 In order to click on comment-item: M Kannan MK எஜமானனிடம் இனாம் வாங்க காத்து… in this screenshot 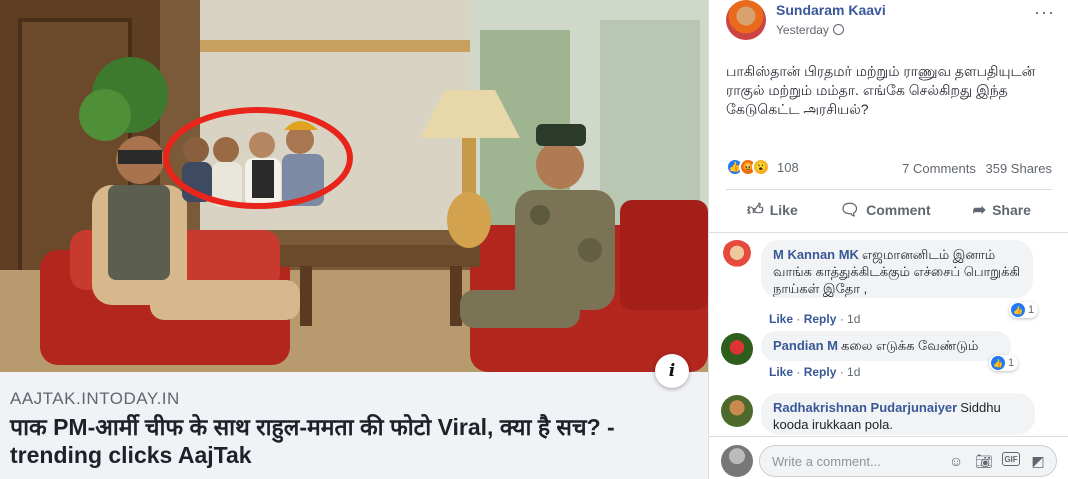, I will do `click(891, 286)`.